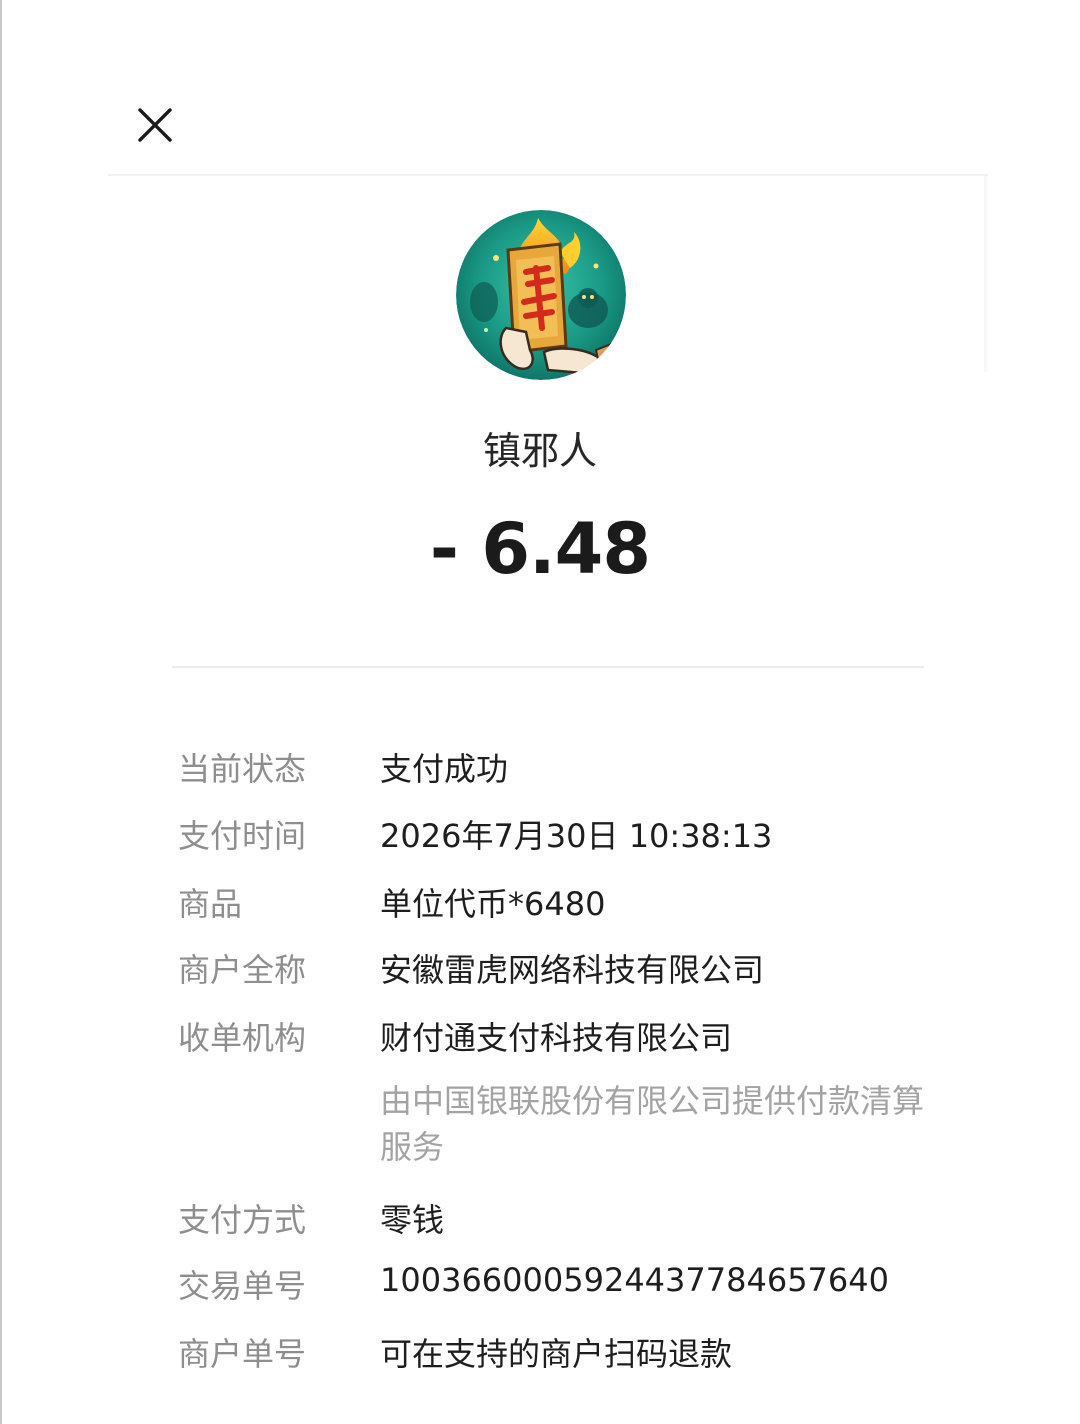  What do you see at coordinates (548, 175) in the screenshot?
I see `header-divider` at bounding box center [548, 175].